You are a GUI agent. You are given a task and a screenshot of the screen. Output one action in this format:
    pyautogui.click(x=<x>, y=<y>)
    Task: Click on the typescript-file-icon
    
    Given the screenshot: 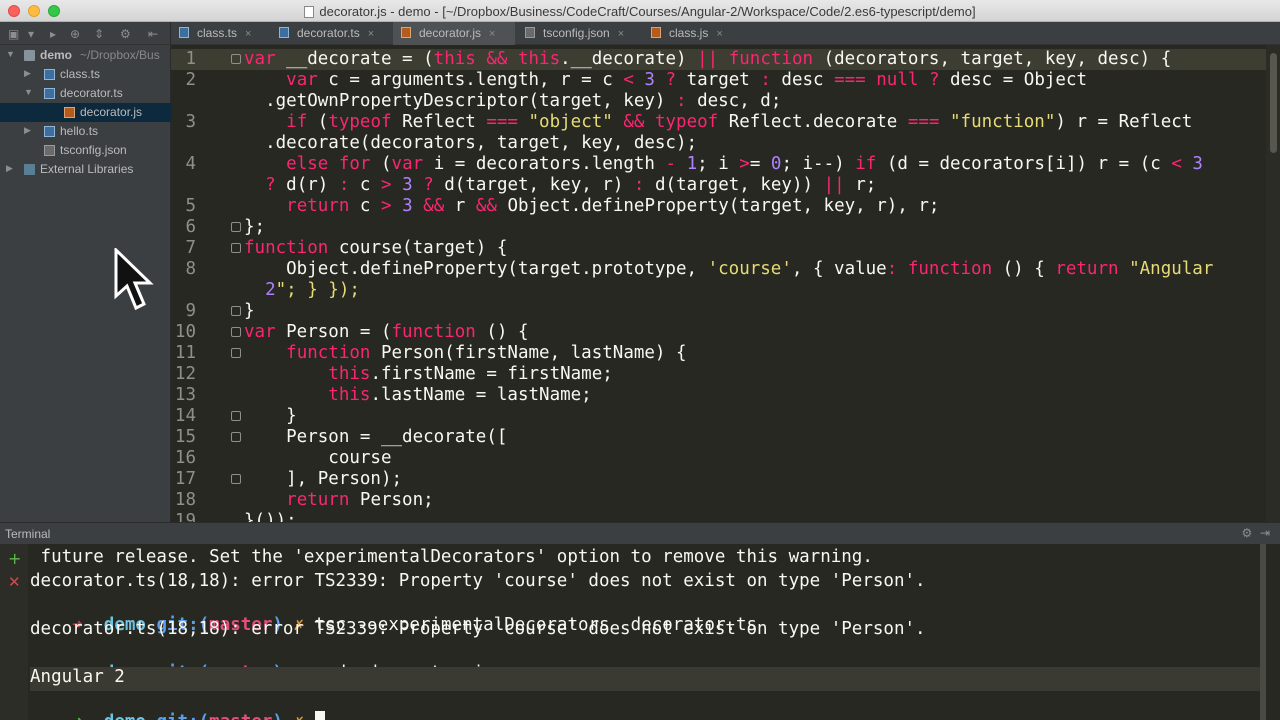 What is the action you would take?
    pyautogui.click(x=284, y=32)
    